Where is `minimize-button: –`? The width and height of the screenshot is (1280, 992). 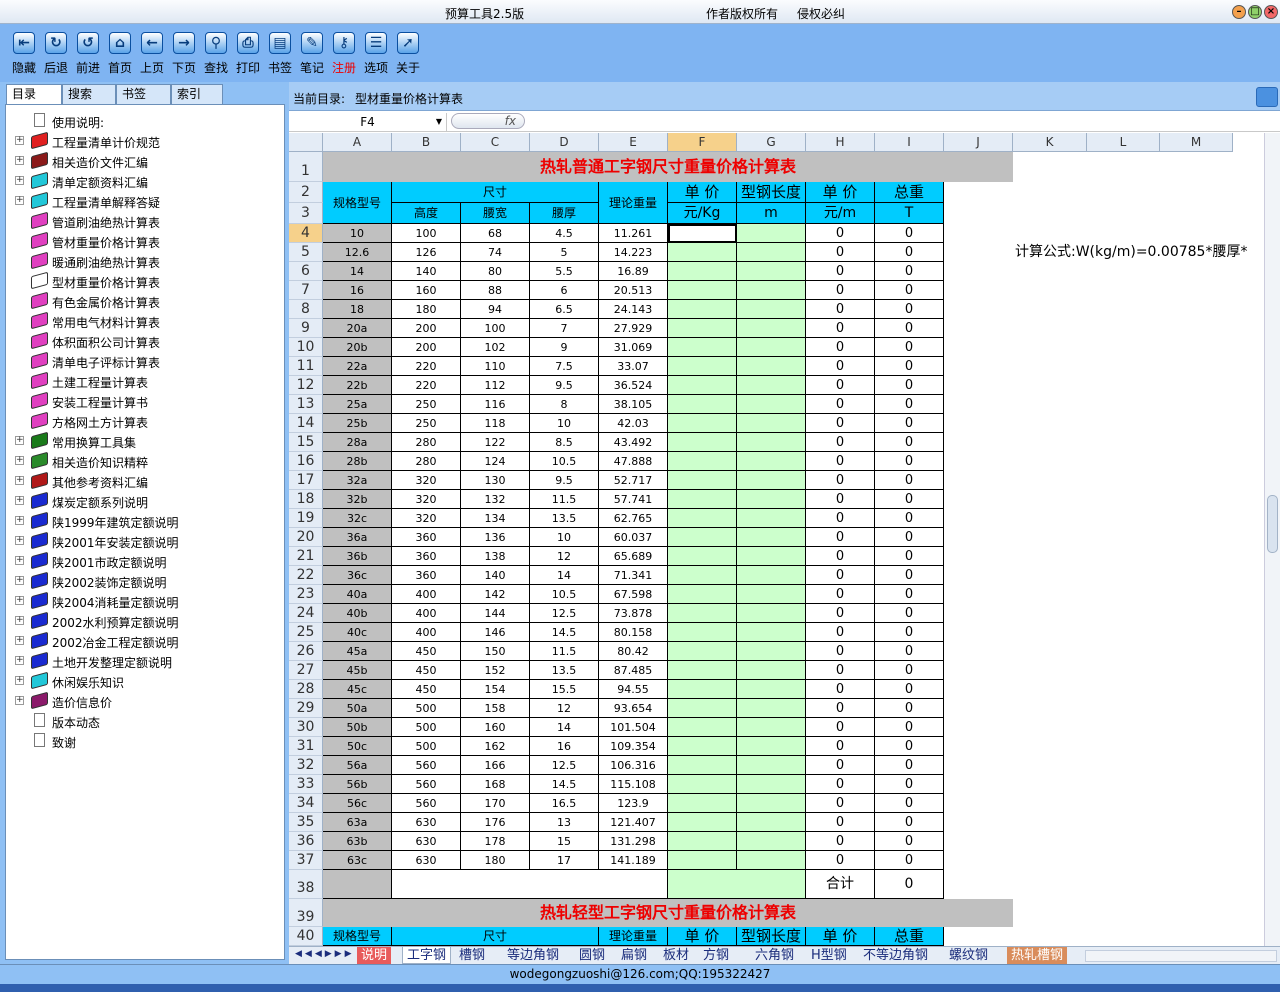 minimize-button: – is located at coordinates (1239, 12).